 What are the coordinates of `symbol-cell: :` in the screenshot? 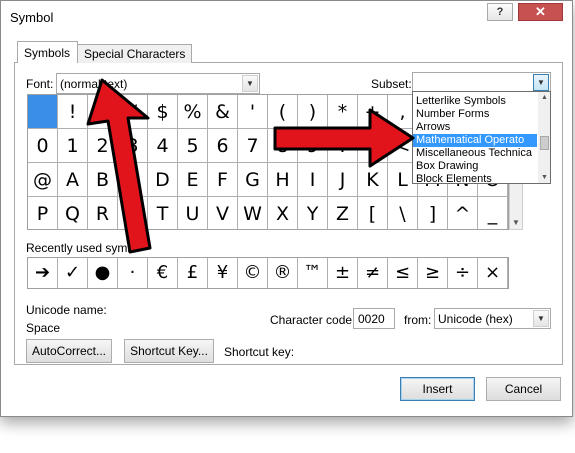 It's located at (343, 146).